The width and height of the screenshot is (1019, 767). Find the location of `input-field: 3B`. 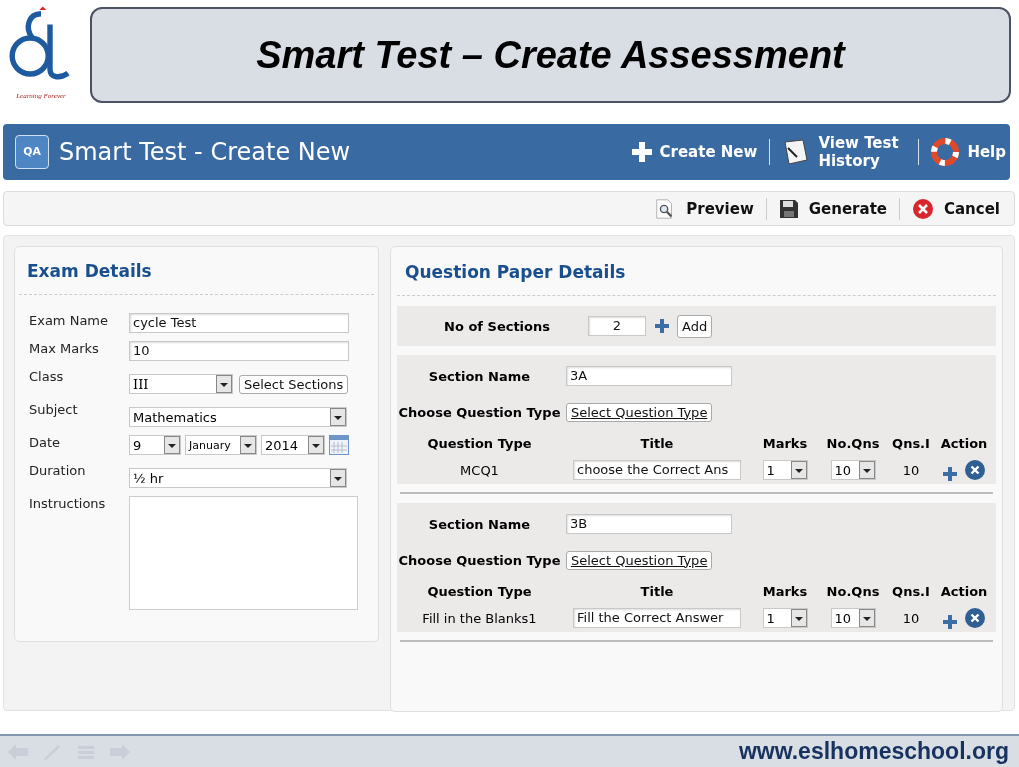

input-field: 3B is located at coordinates (649, 524).